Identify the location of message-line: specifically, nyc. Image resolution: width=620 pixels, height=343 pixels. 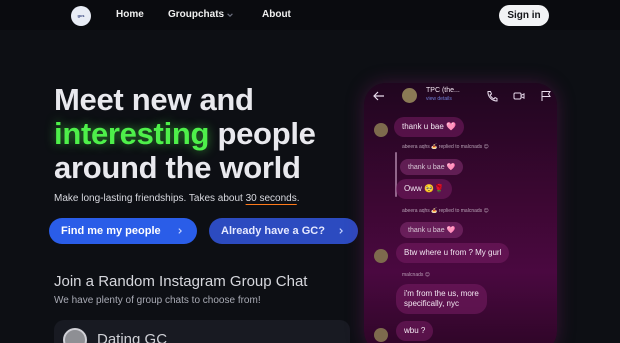
(431, 303).